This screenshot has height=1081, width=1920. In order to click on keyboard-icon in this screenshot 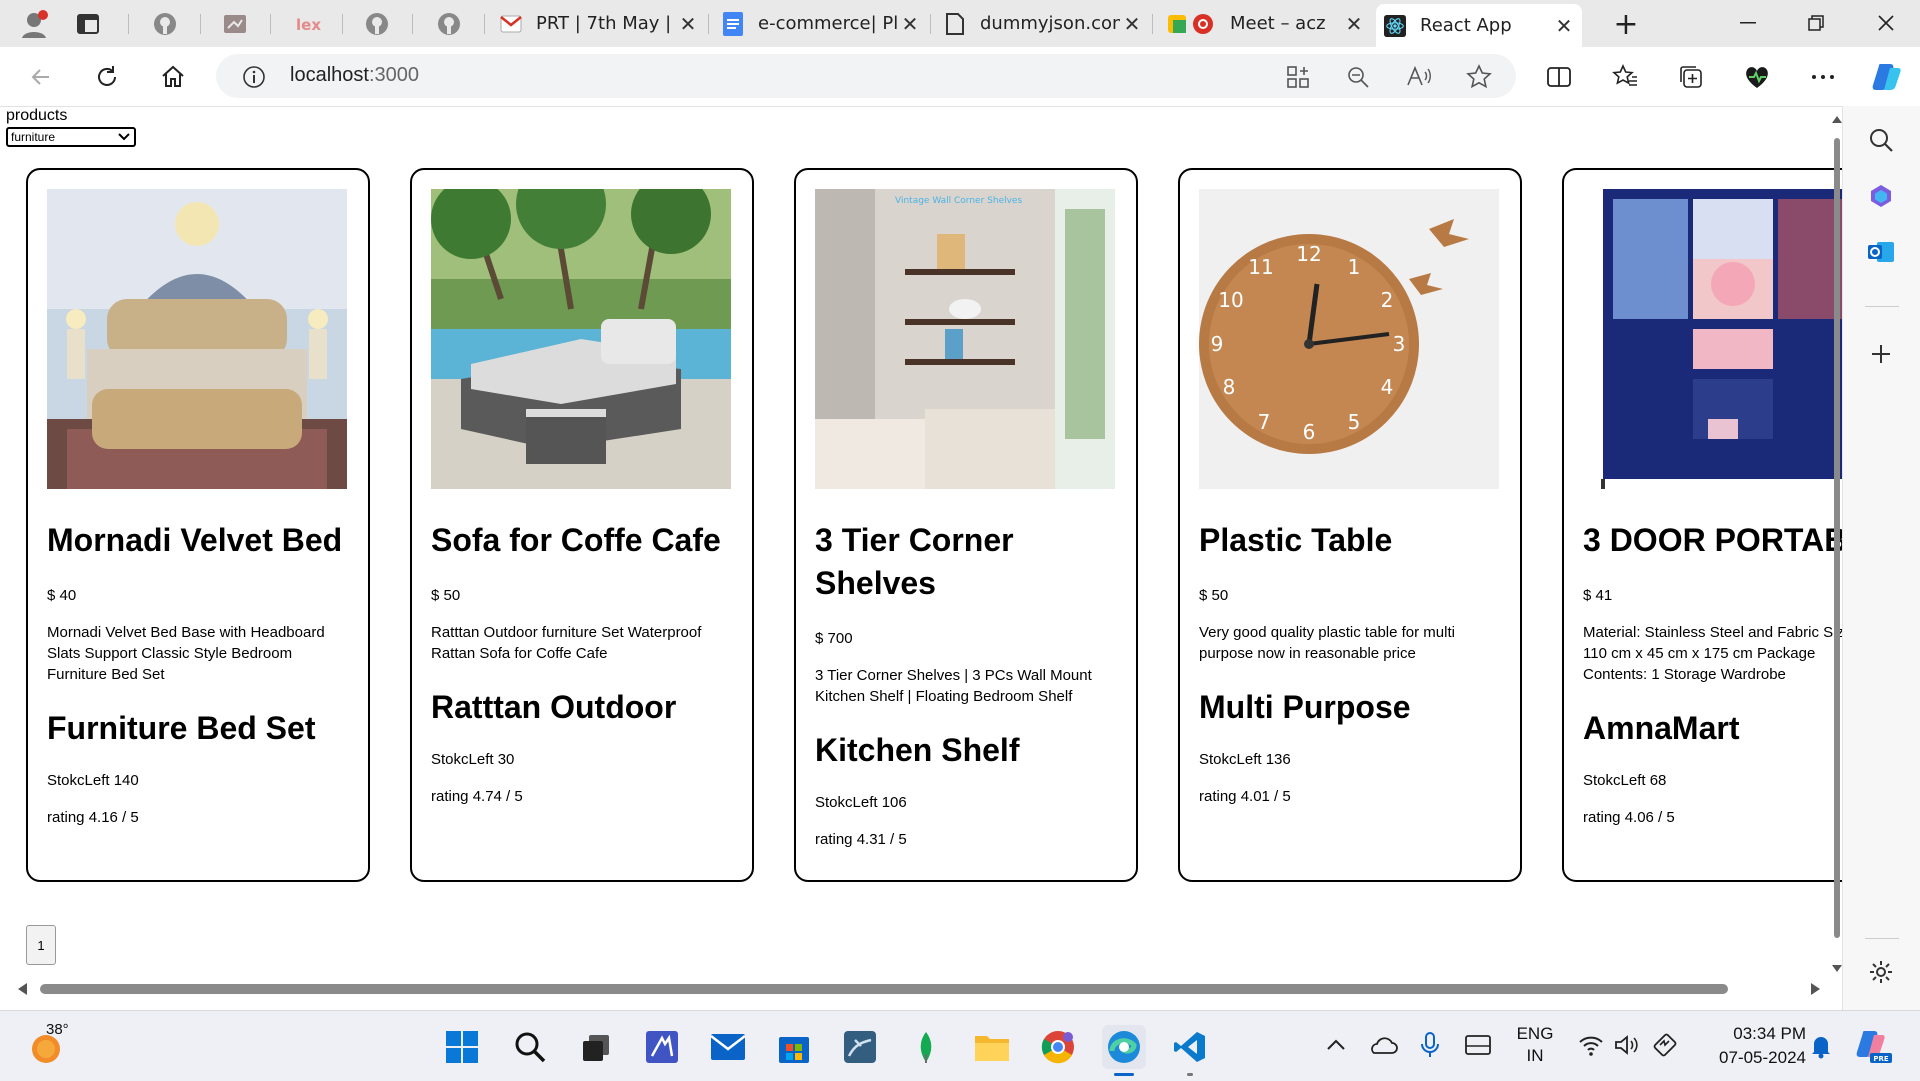, I will do `click(1478, 1045)`.